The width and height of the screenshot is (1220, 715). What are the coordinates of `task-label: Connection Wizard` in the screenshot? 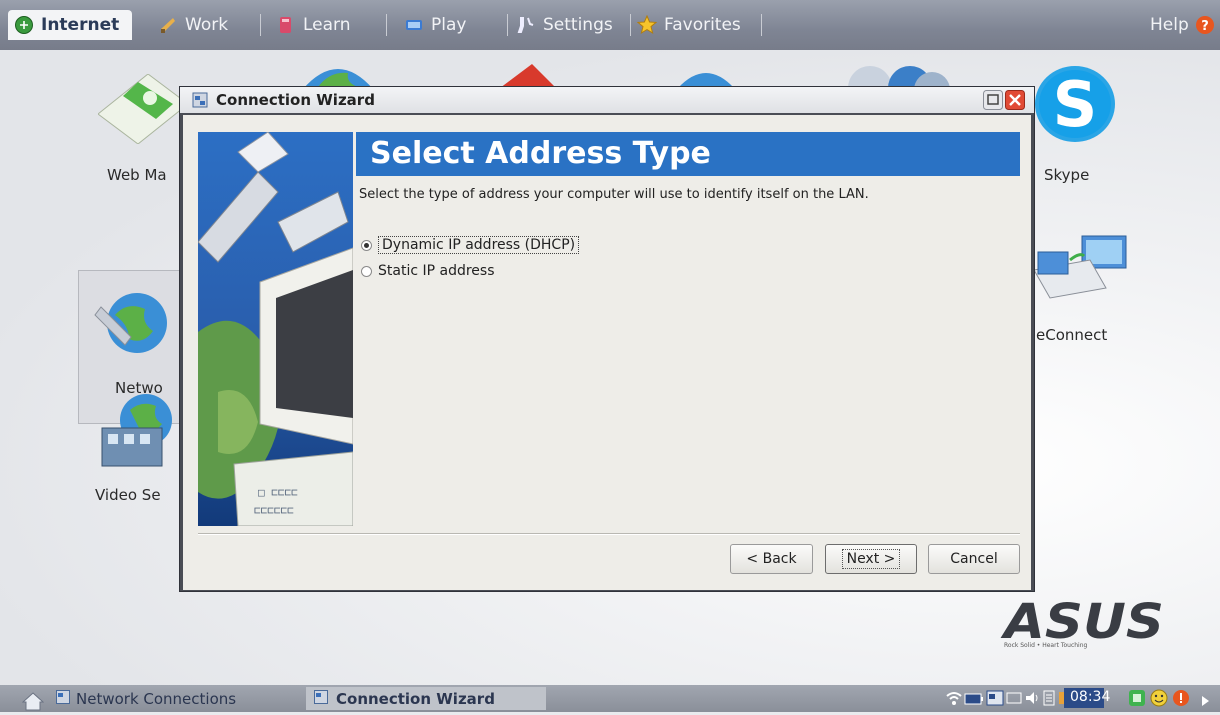 It's located at (415, 698).